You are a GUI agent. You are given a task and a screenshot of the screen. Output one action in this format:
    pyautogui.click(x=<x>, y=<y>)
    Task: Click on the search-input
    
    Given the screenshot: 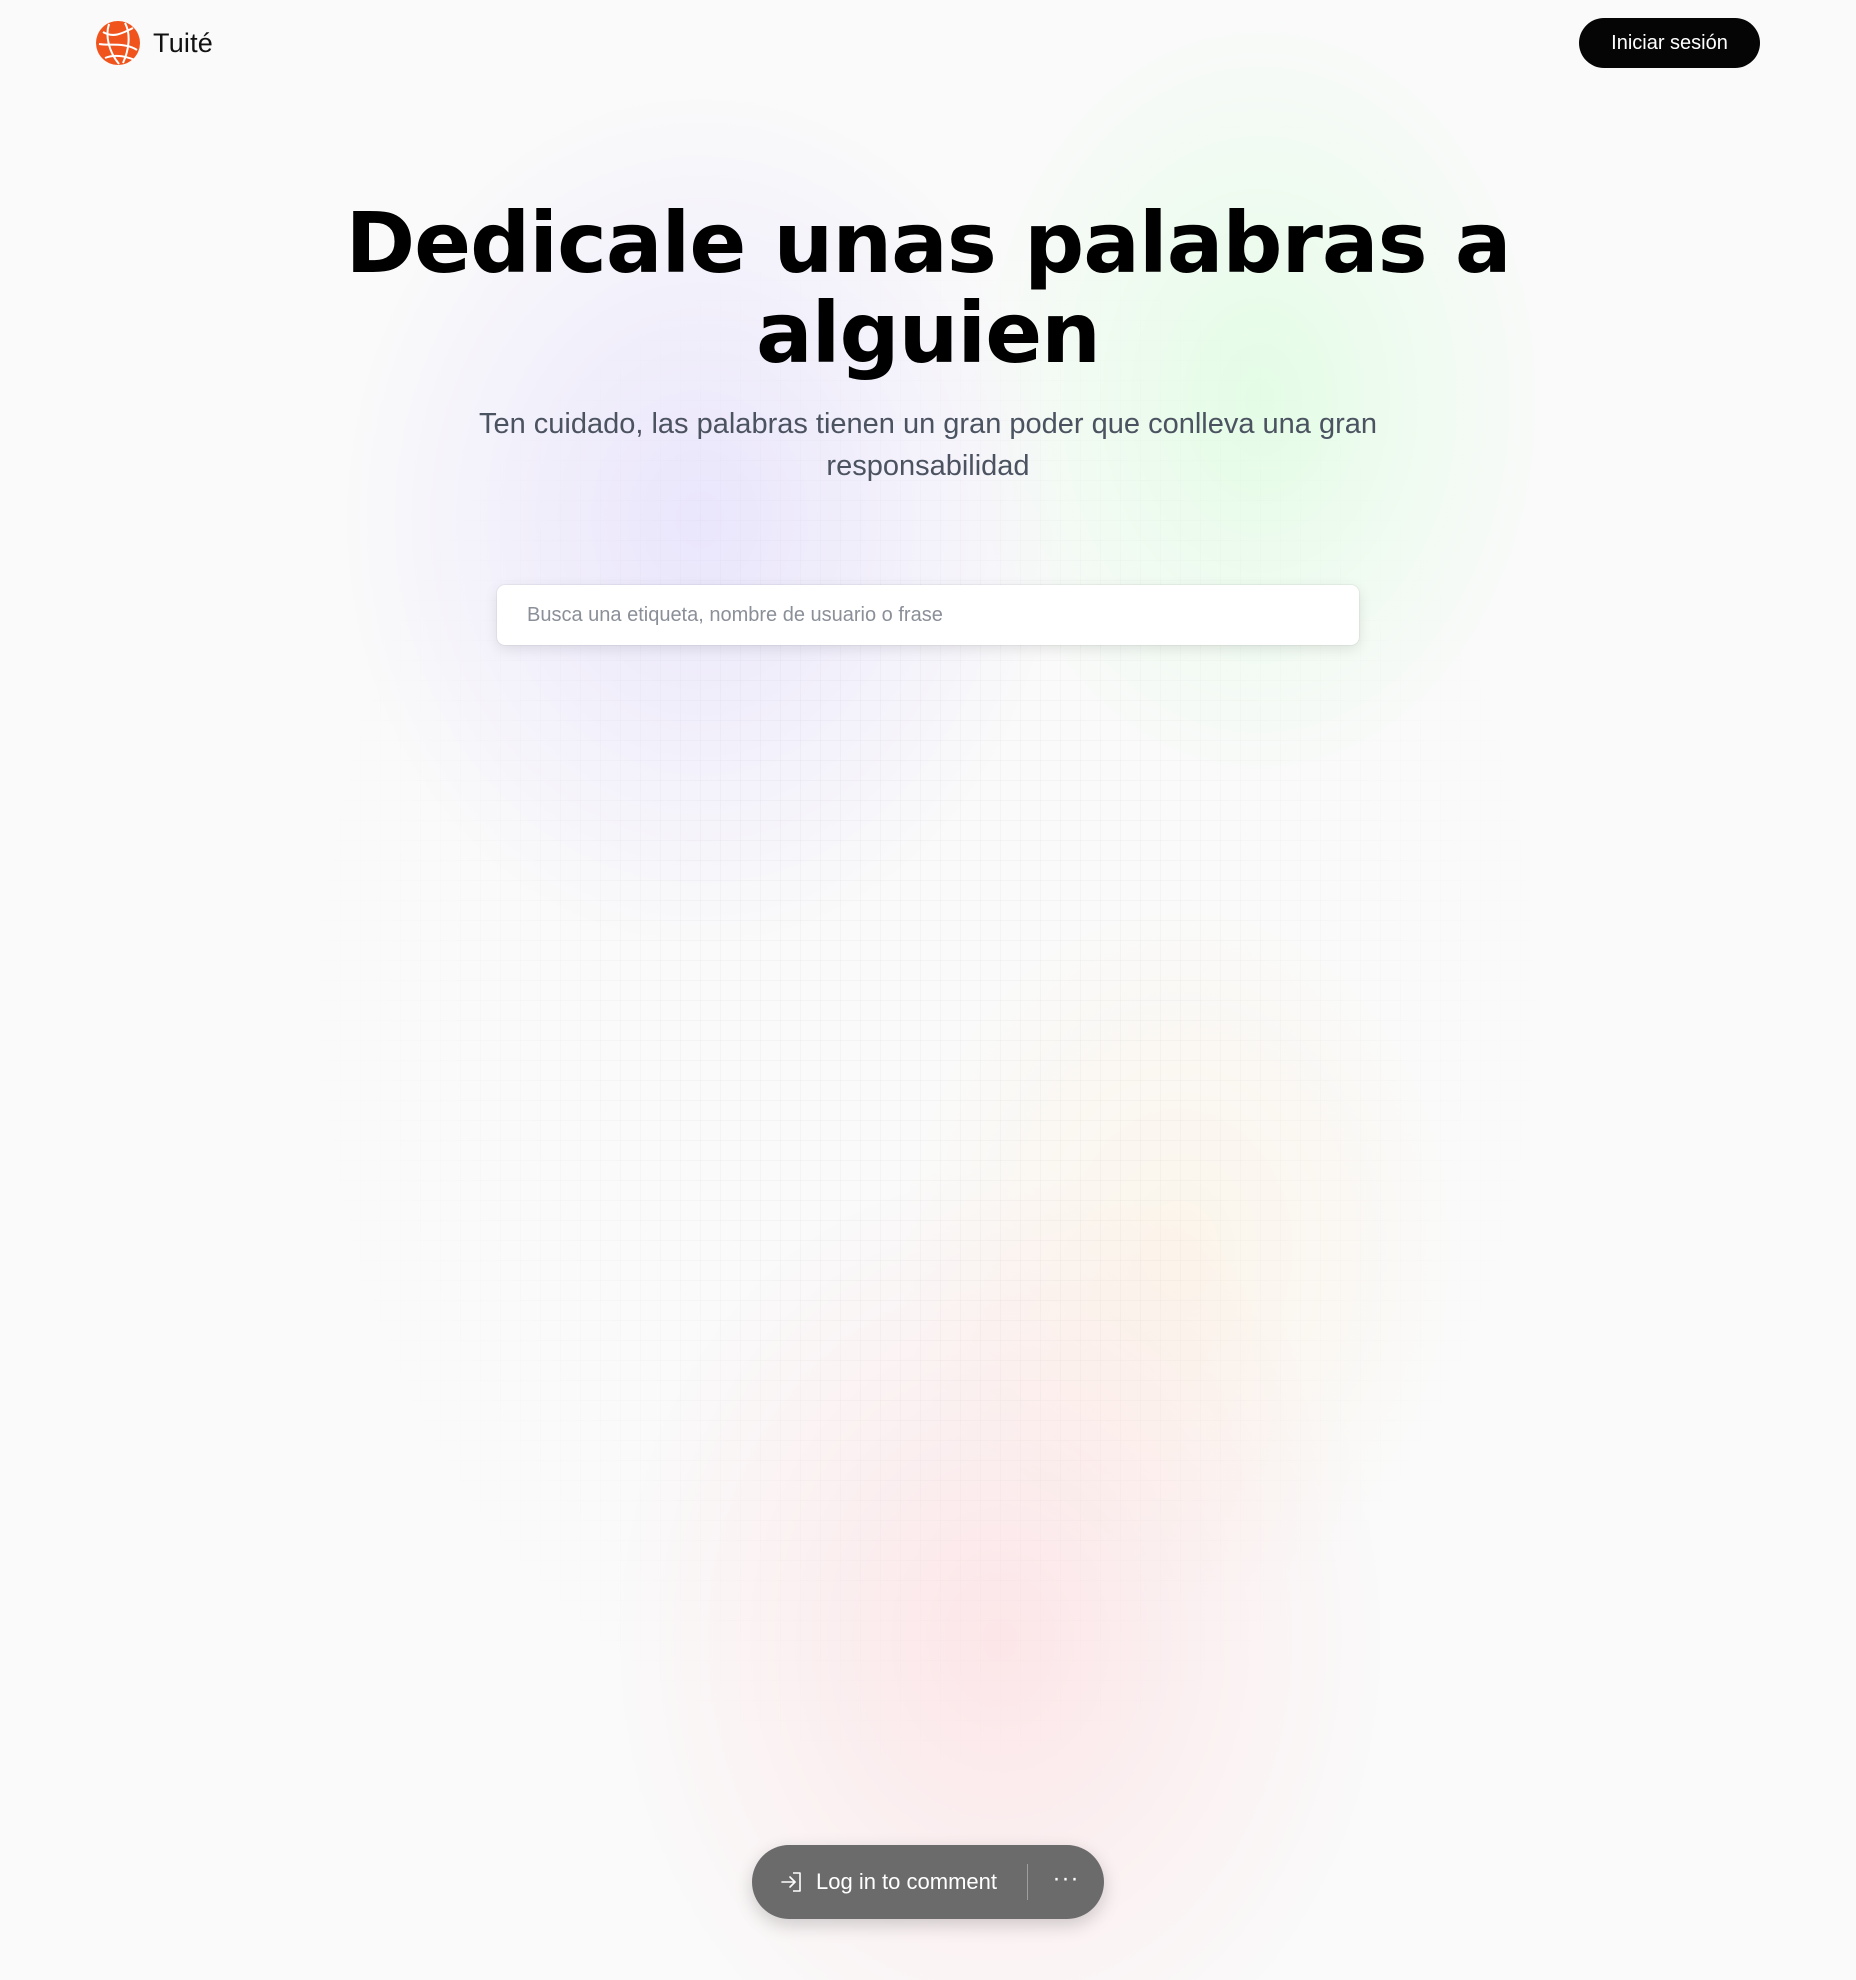 What is the action you would take?
    pyautogui.click(x=928, y=615)
    